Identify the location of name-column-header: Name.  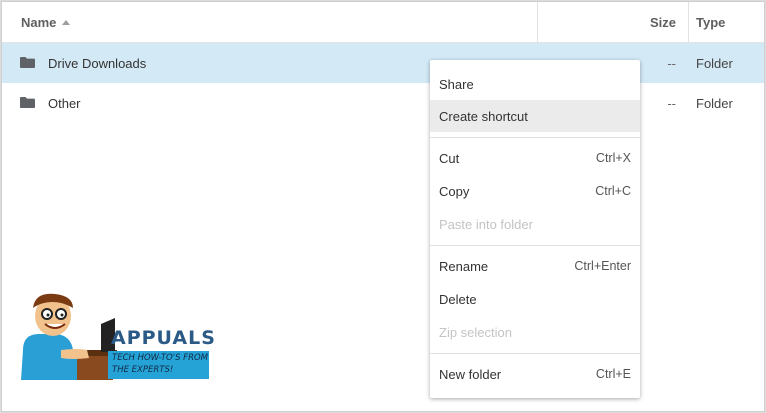
(46, 22).